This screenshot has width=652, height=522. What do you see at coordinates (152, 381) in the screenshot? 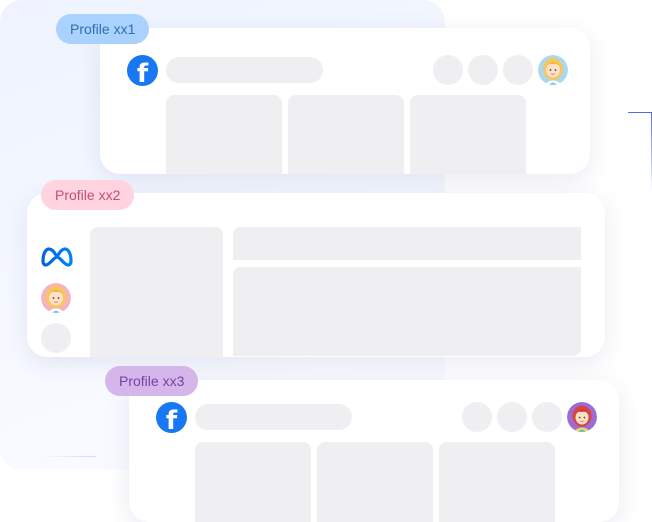
I see `profile-tag-3: Profile xx3` at bounding box center [152, 381].